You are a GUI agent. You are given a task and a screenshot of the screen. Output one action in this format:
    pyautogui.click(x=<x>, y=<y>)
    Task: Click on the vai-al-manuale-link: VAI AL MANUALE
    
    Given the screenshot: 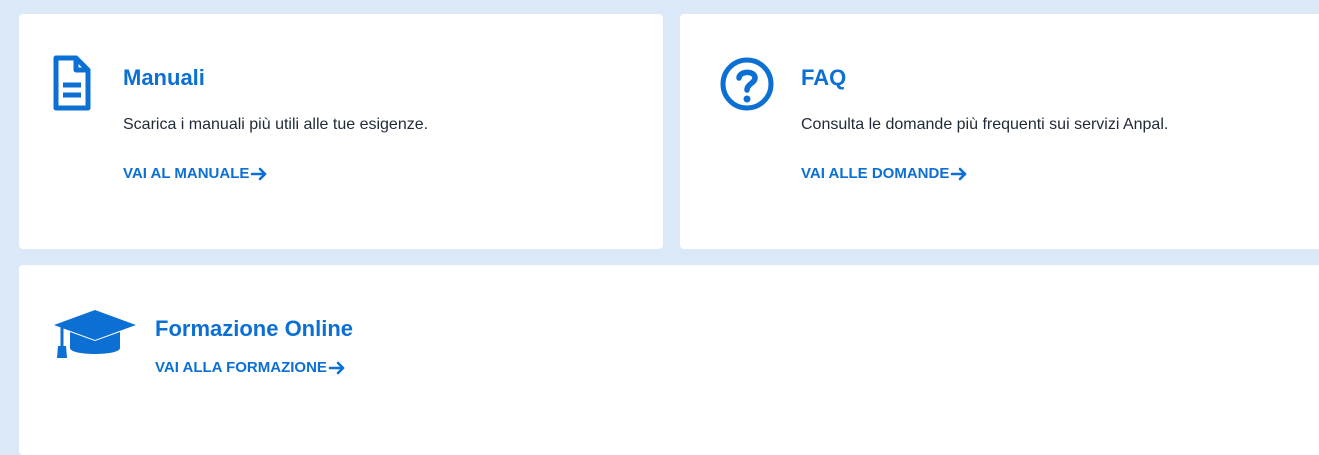 What is the action you would take?
    pyautogui.click(x=195, y=173)
    